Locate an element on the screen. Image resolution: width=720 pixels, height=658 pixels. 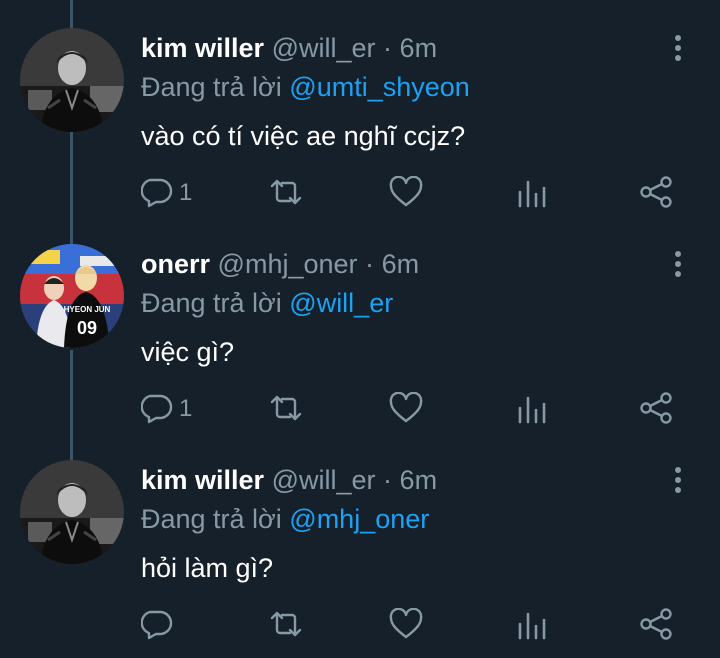
avatar: HYEON JUN 09 is located at coordinates (72, 296).